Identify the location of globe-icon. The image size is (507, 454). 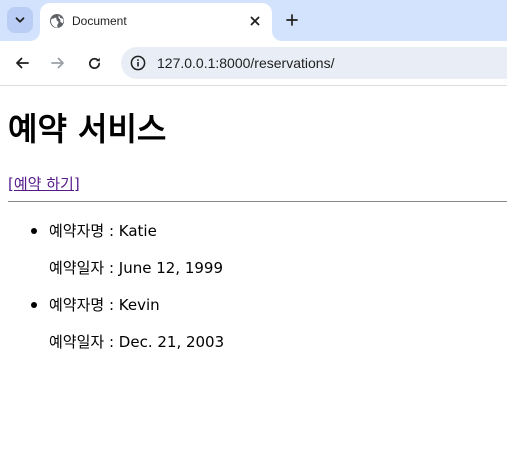
(57, 21).